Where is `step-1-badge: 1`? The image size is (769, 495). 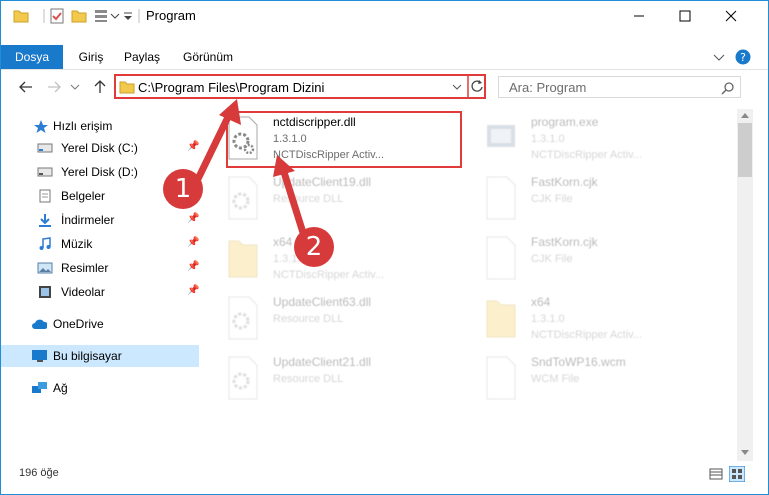 step-1-badge: 1 is located at coordinates (183, 189).